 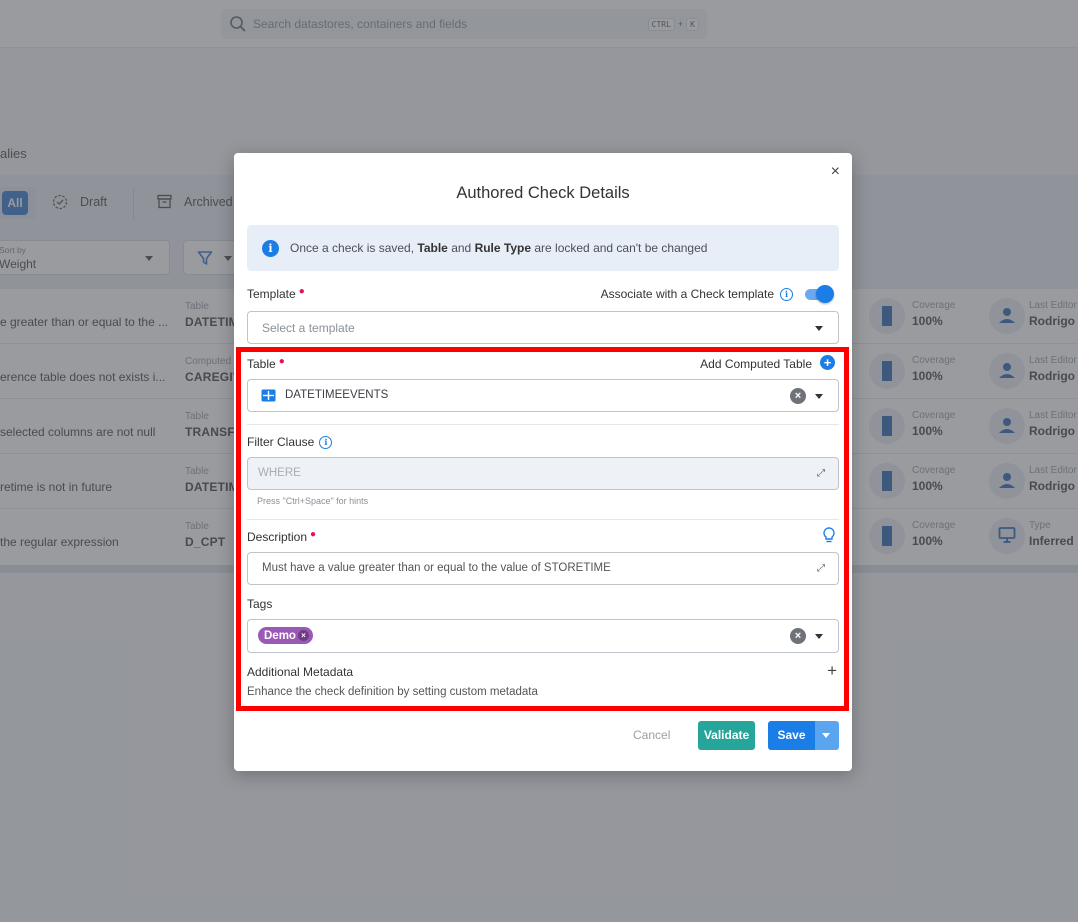 I want to click on table-select: DATETIMEEVENTS ×, so click(x=543, y=395).